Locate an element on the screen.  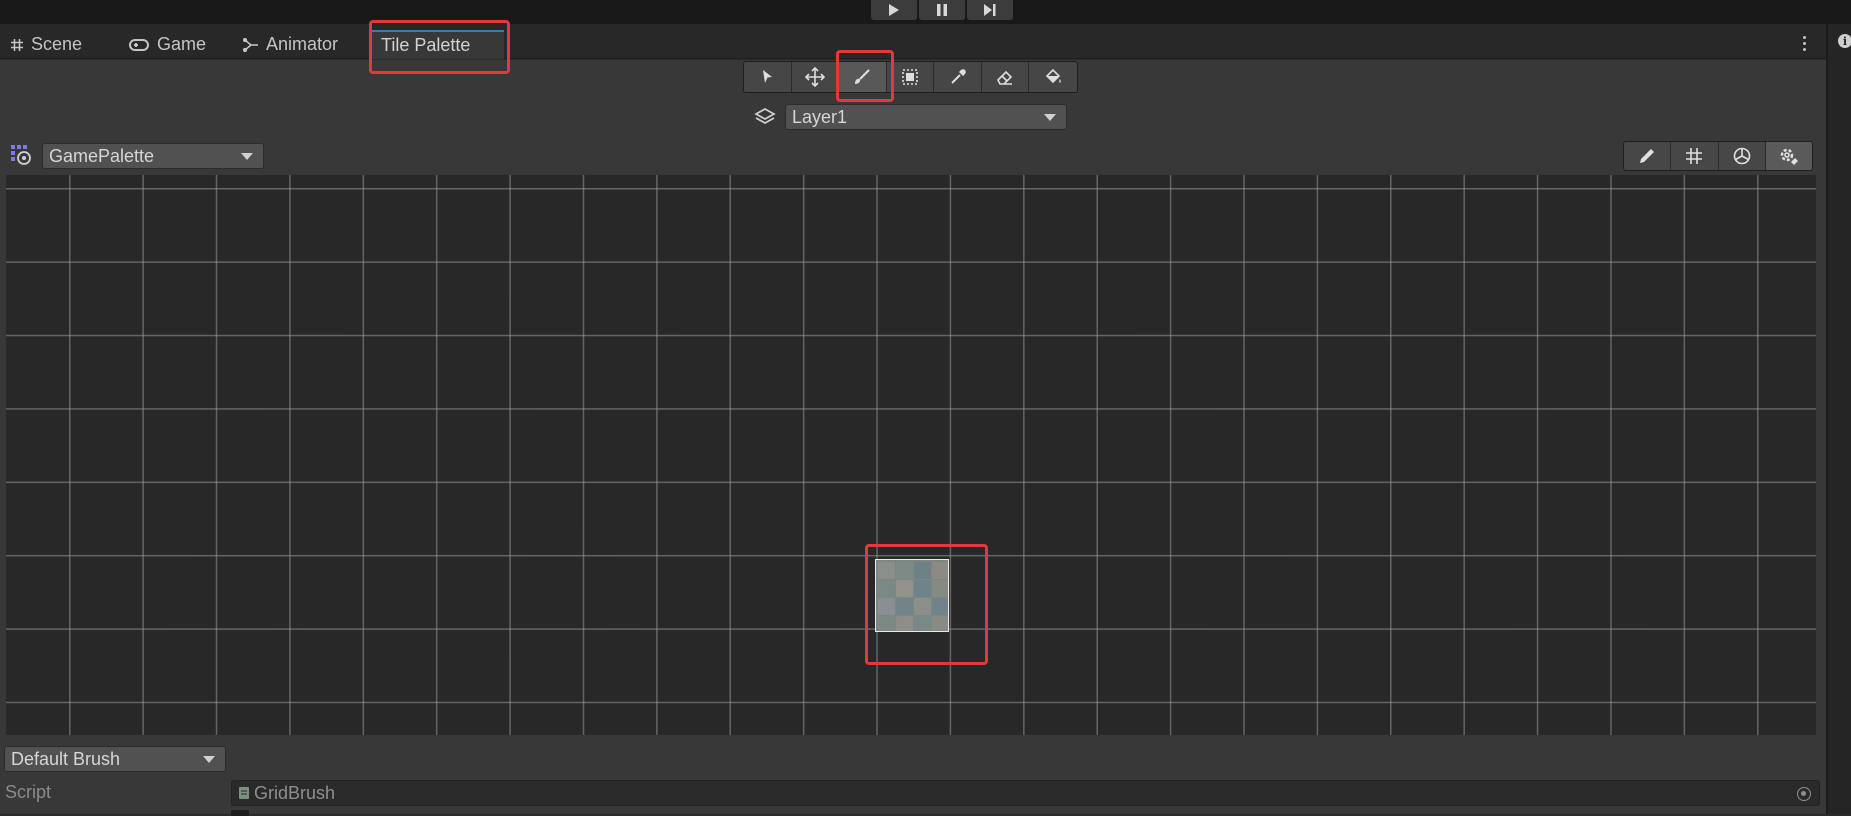
pause-button is located at coordinates (942, 10).